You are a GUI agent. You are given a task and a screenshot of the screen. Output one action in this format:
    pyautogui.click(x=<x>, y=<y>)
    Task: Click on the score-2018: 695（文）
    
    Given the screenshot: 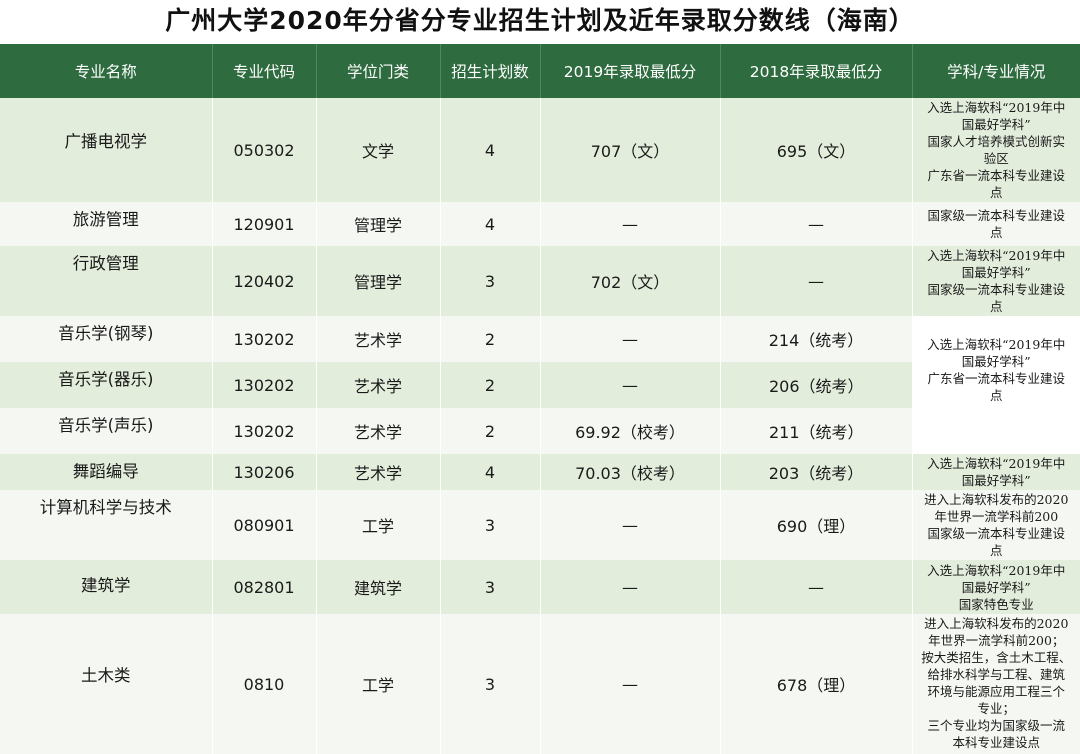 What is the action you would take?
    pyautogui.click(x=816, y=150)
    